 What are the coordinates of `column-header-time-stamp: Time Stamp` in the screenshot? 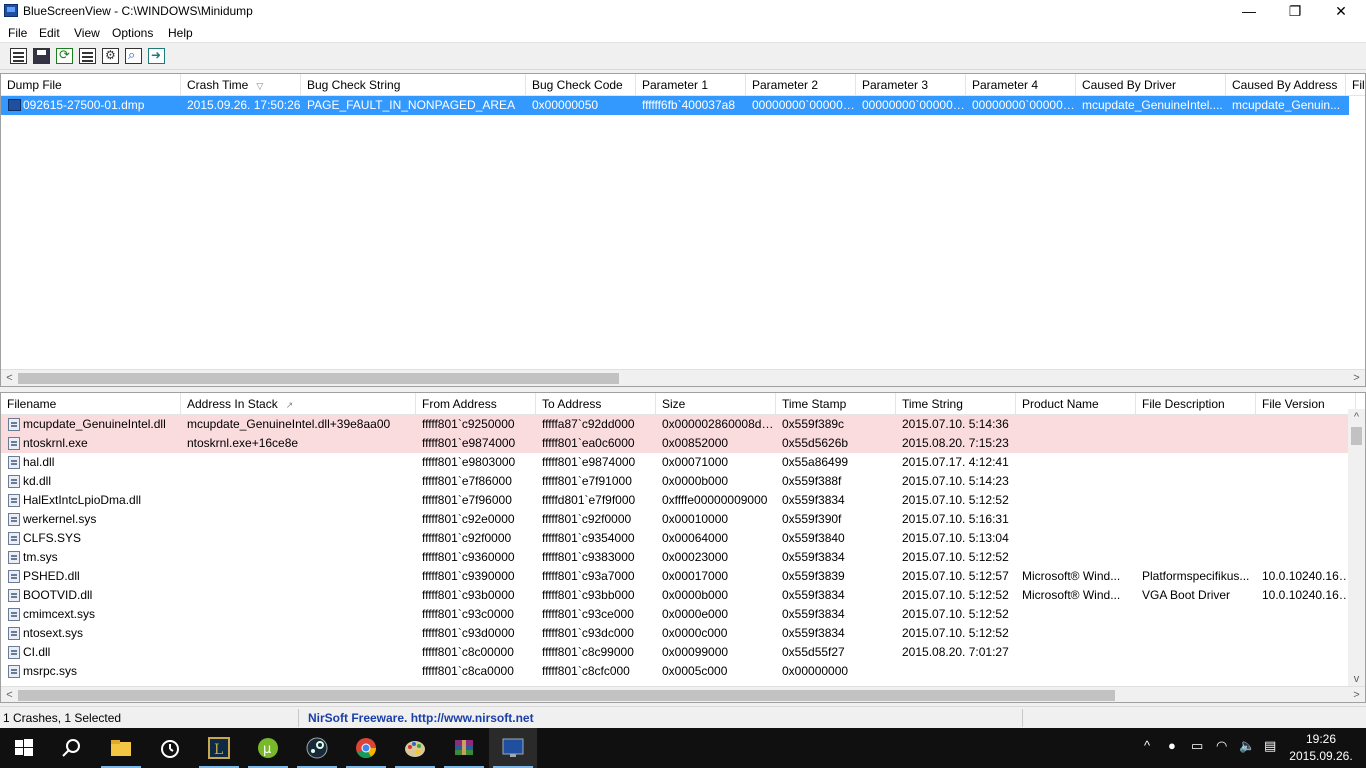 It's located at (836, 404).